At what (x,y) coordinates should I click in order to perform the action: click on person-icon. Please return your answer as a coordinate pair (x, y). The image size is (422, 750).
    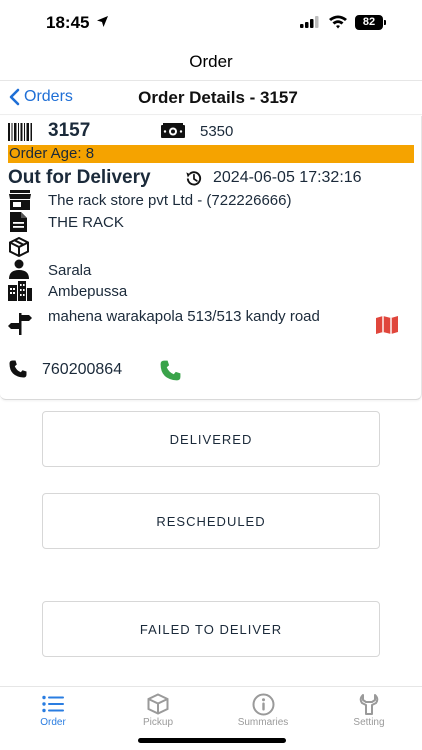
    Looking at the image, I should click on (19, 269).